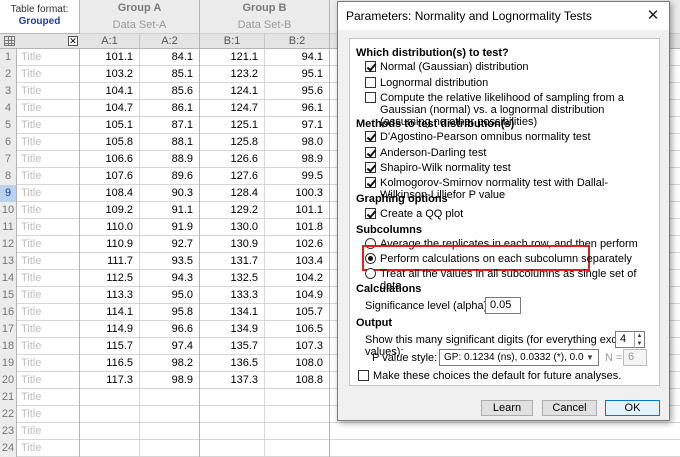  What do you see at coordinates (297, 193) in the screenshot?
I see `data-cell-b2: 100.3` at bounding box center [297, 193].